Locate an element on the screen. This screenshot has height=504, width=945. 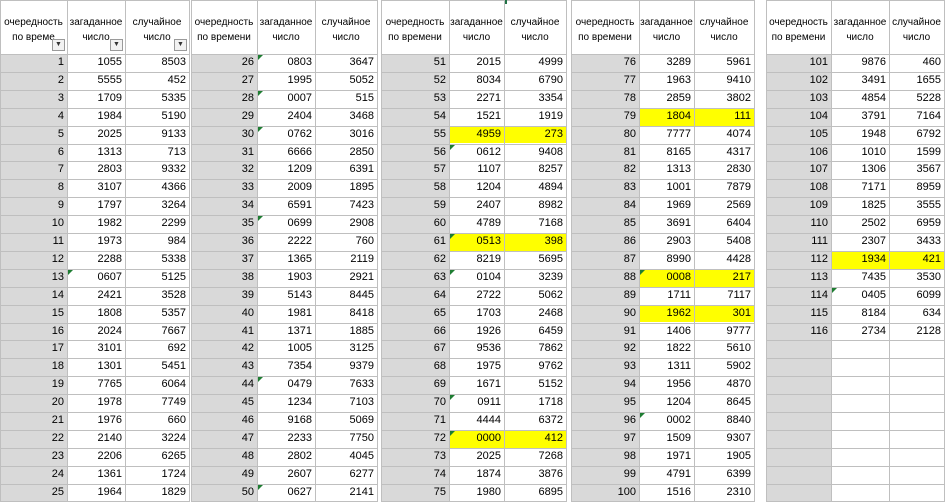
order-cell: 38 is located at coordinates (224, 277).